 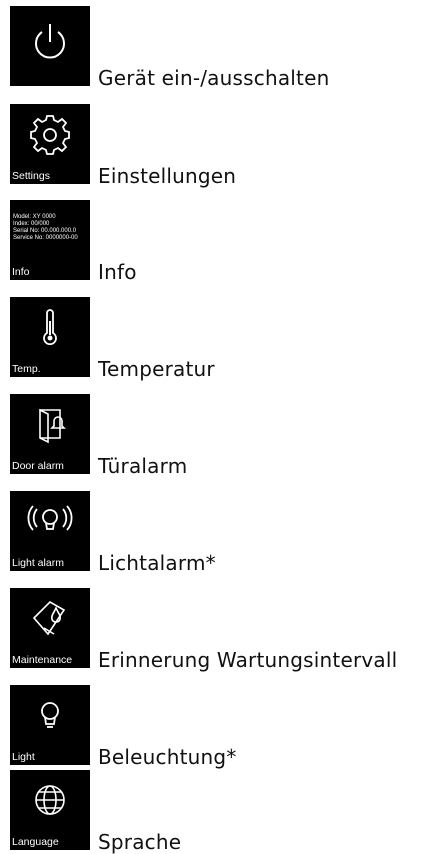 I want to click on tile-caption: Light alarm, so click(x=38, y=563).